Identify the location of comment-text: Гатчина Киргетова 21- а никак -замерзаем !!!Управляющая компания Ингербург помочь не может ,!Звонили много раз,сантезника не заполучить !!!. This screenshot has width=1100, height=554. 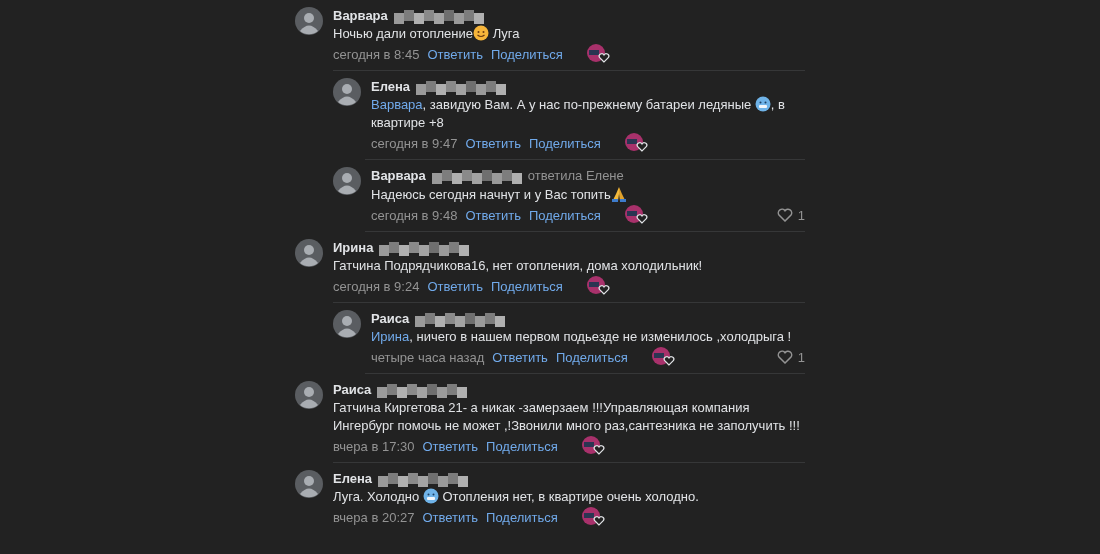
(567, 417).